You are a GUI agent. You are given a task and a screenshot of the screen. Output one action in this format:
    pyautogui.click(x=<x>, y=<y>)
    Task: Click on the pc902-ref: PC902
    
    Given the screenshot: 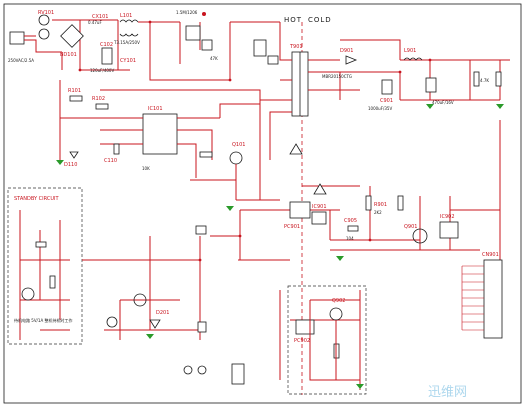 What is the action you would take?
    pyautogui.click(x=302, y=341)
    